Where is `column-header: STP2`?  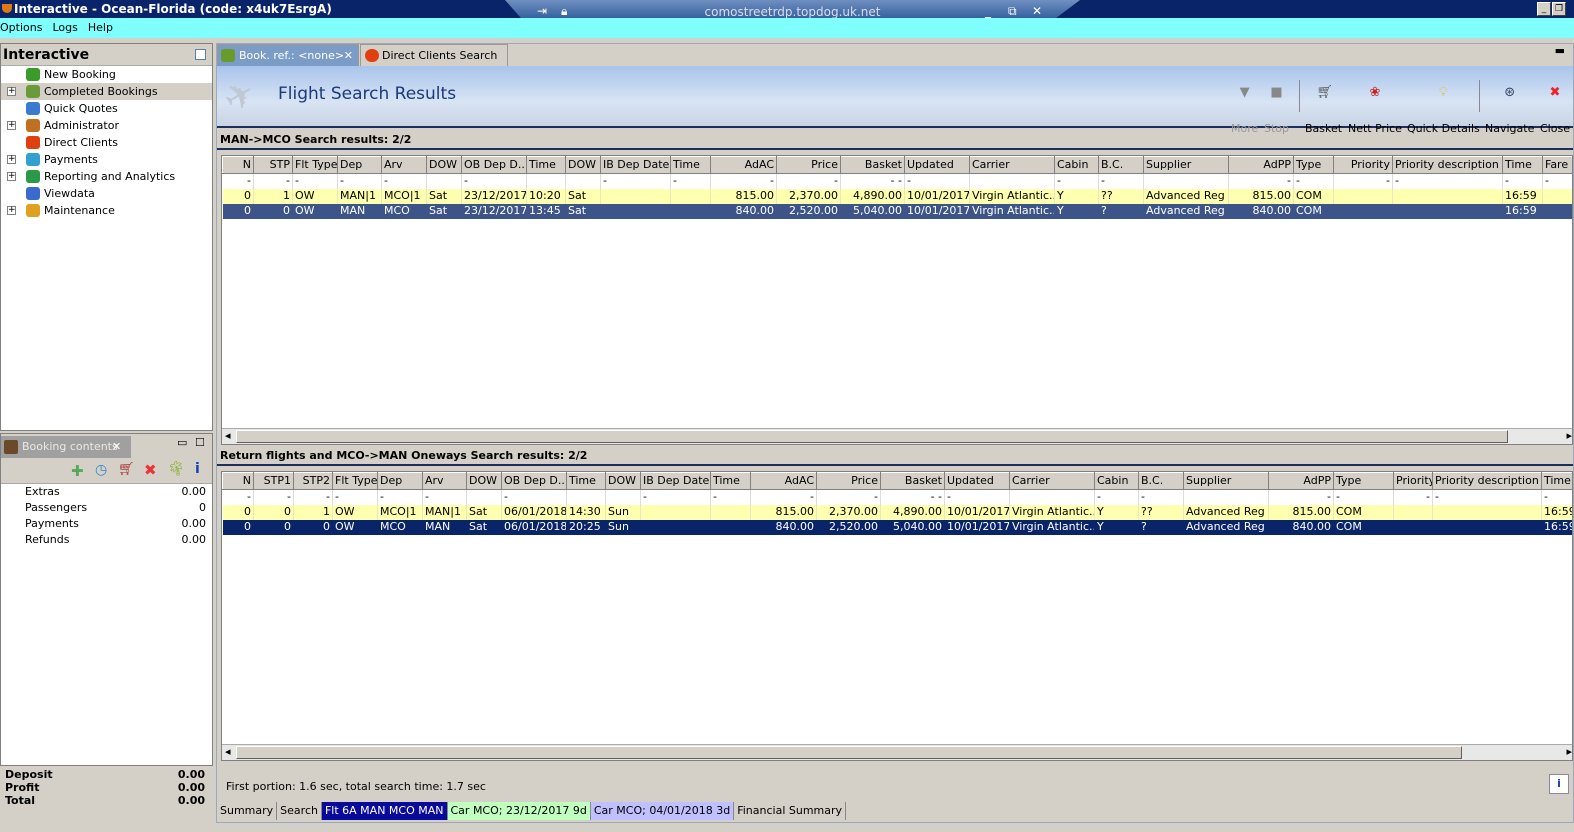
column-header: STP2 is located at coordinates (313, 481).